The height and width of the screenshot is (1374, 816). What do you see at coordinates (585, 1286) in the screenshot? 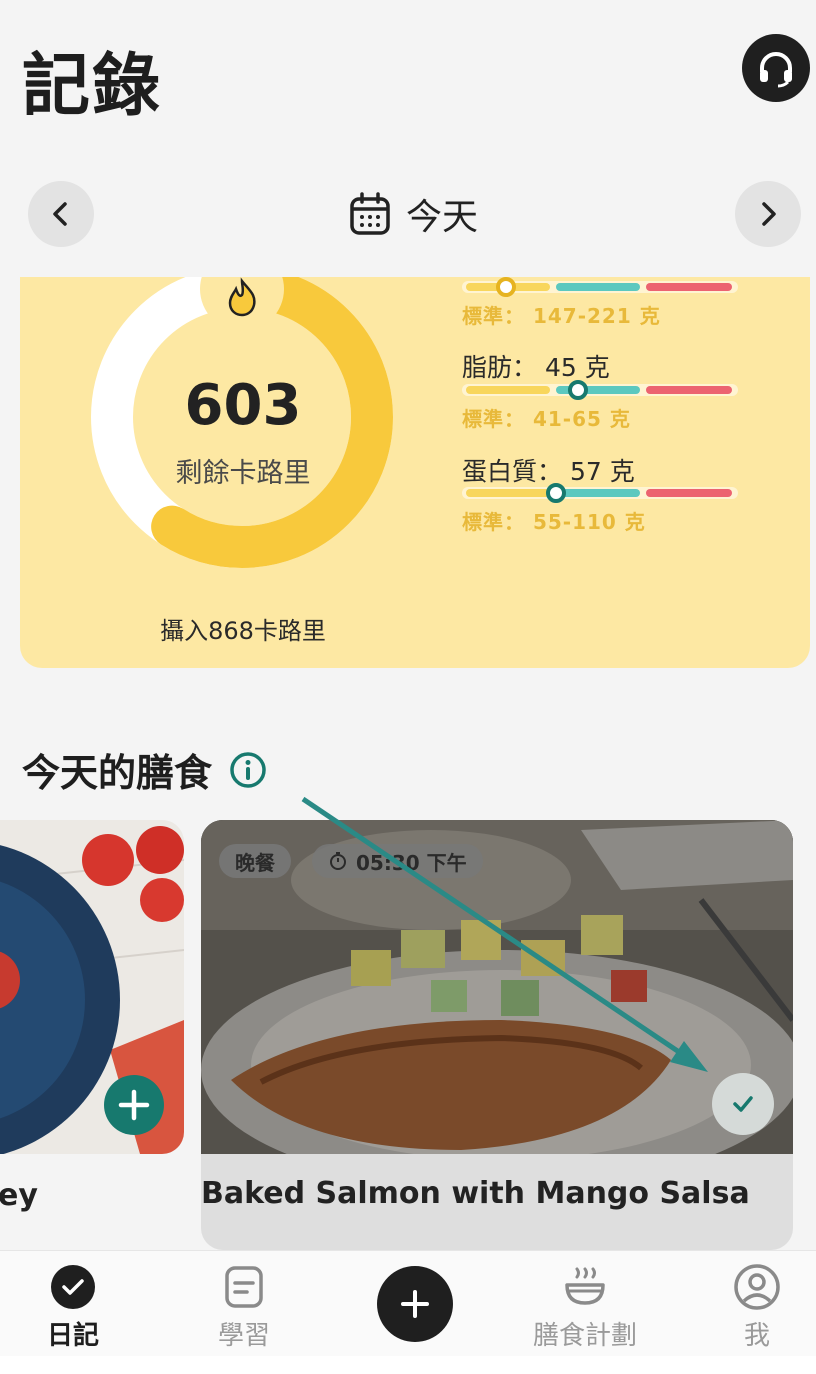
I see `bowl-icon` at bounding box center [585, 1286].